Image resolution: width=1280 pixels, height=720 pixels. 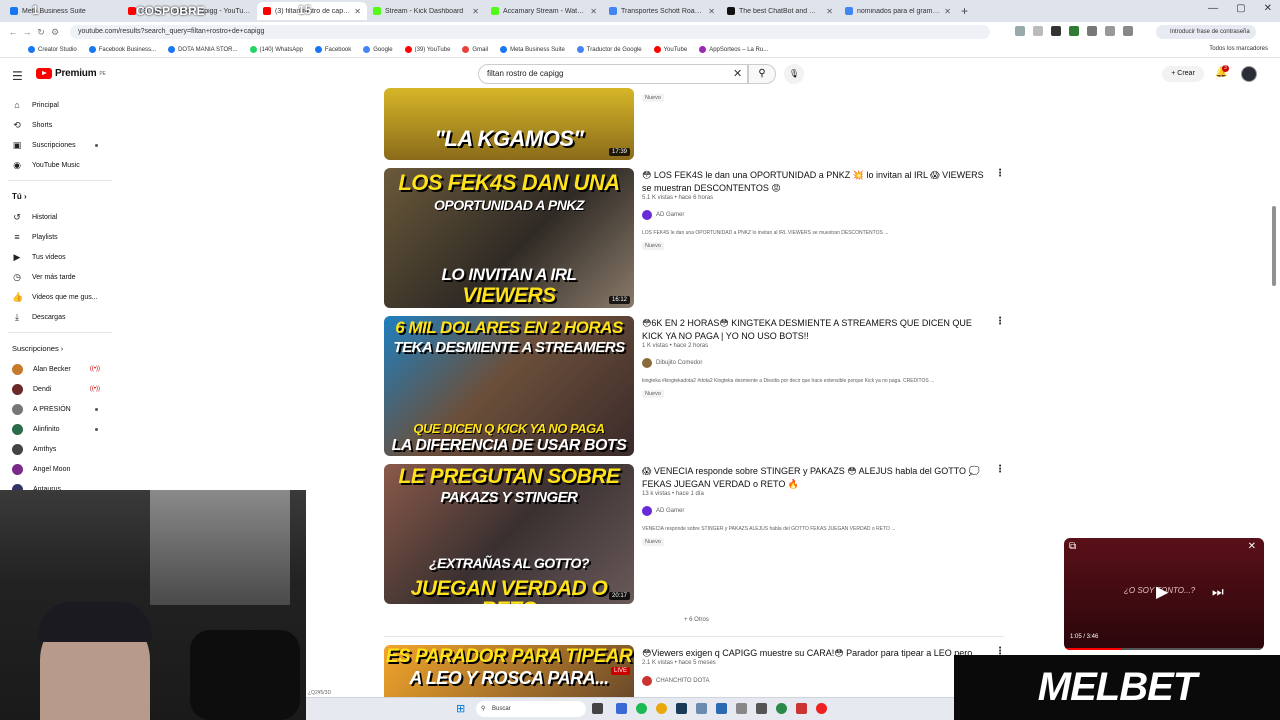 What do you see at coordinates (1038, 31) in the screenshot?
I see `bookmark-star-icon` at bounding box center [1038, 31].